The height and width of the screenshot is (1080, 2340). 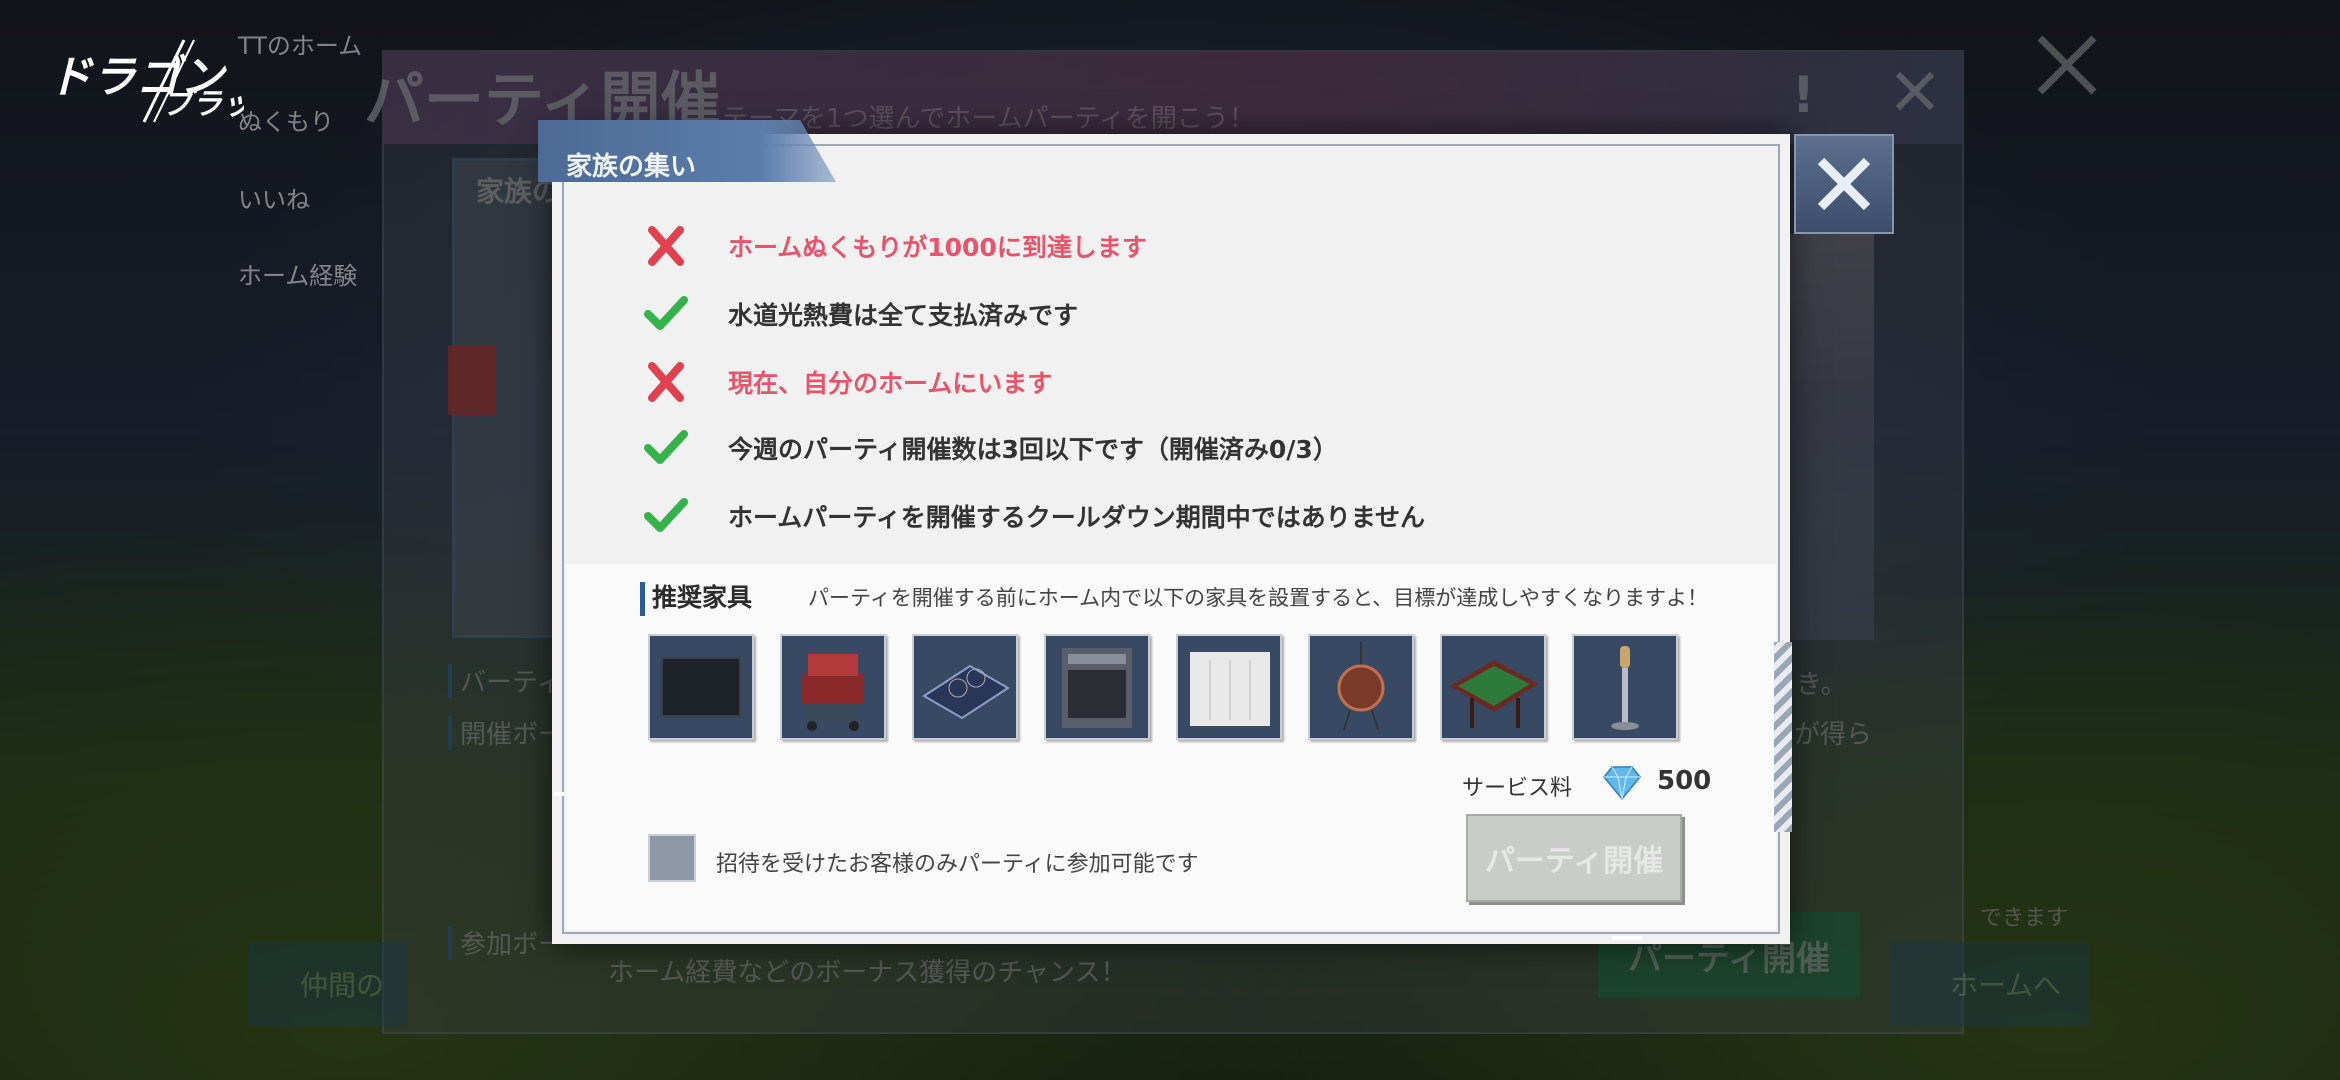 What do you see at coordinates (957, 862) in the screenshot?
I see `invite-only-label: 招待を受けたお客様のみパーティに参加可能です` at bounding box center [957, 862].